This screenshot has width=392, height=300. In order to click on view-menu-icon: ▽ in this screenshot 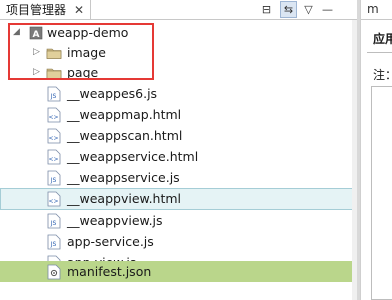, I will do `click(308, 9)`.